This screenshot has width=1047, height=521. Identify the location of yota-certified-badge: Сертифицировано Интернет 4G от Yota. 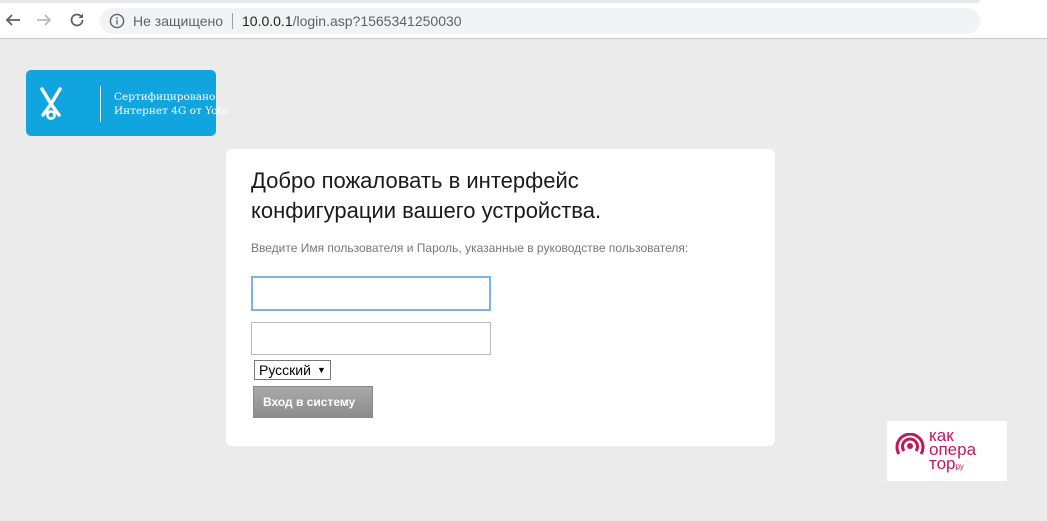
(127, 103).